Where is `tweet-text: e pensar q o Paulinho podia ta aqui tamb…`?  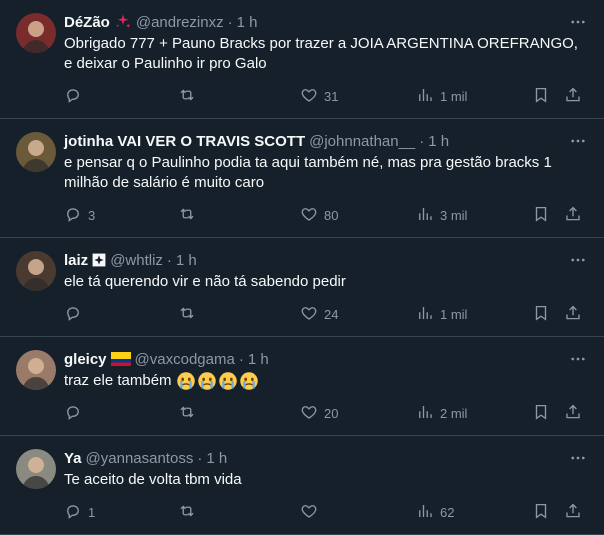
tweet-text: e pensar q o Paulinho podia ta aqui tamb… is located at coordinates (308, 172).